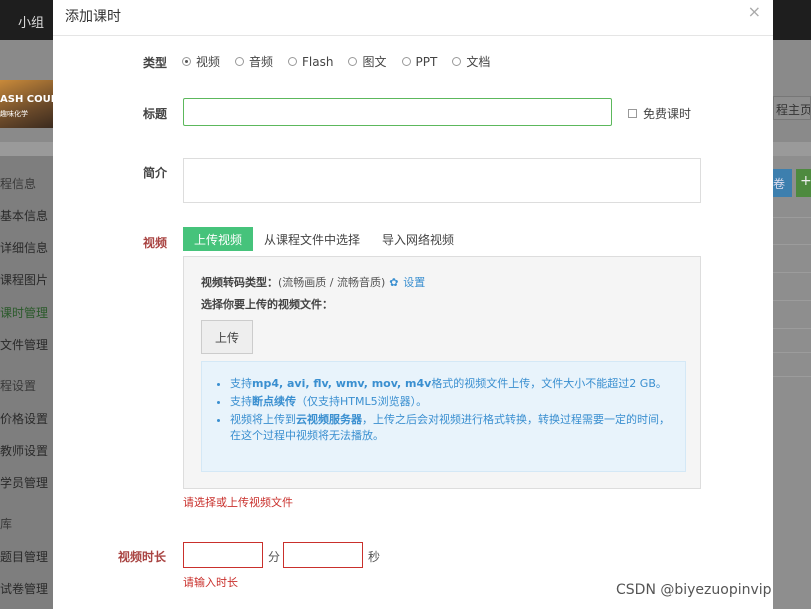 This screenshot has width=811, height=609. I want to click on sidebar-item: 课时管理, so click(27, 312).